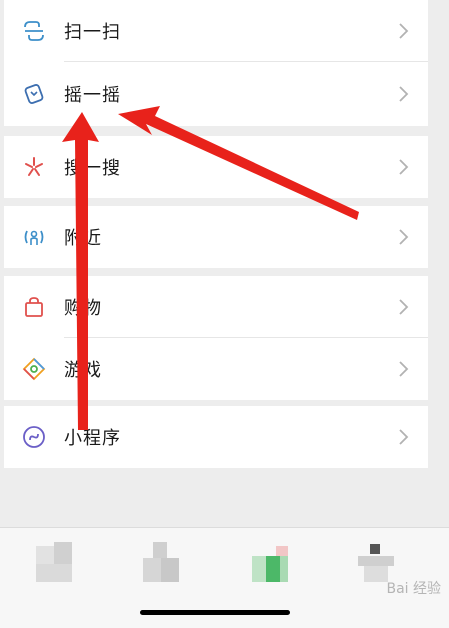  What do you see at coordinates (34, 237) in the screenshot?
I see `nearby-icon` at bounding box center [34, 237].